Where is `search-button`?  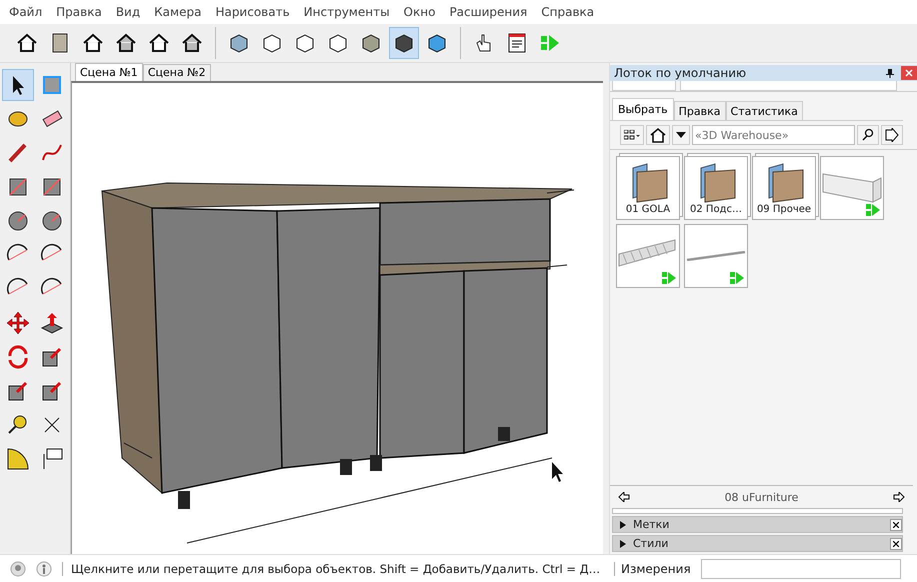
search-button is located at coordinates (868, 135).